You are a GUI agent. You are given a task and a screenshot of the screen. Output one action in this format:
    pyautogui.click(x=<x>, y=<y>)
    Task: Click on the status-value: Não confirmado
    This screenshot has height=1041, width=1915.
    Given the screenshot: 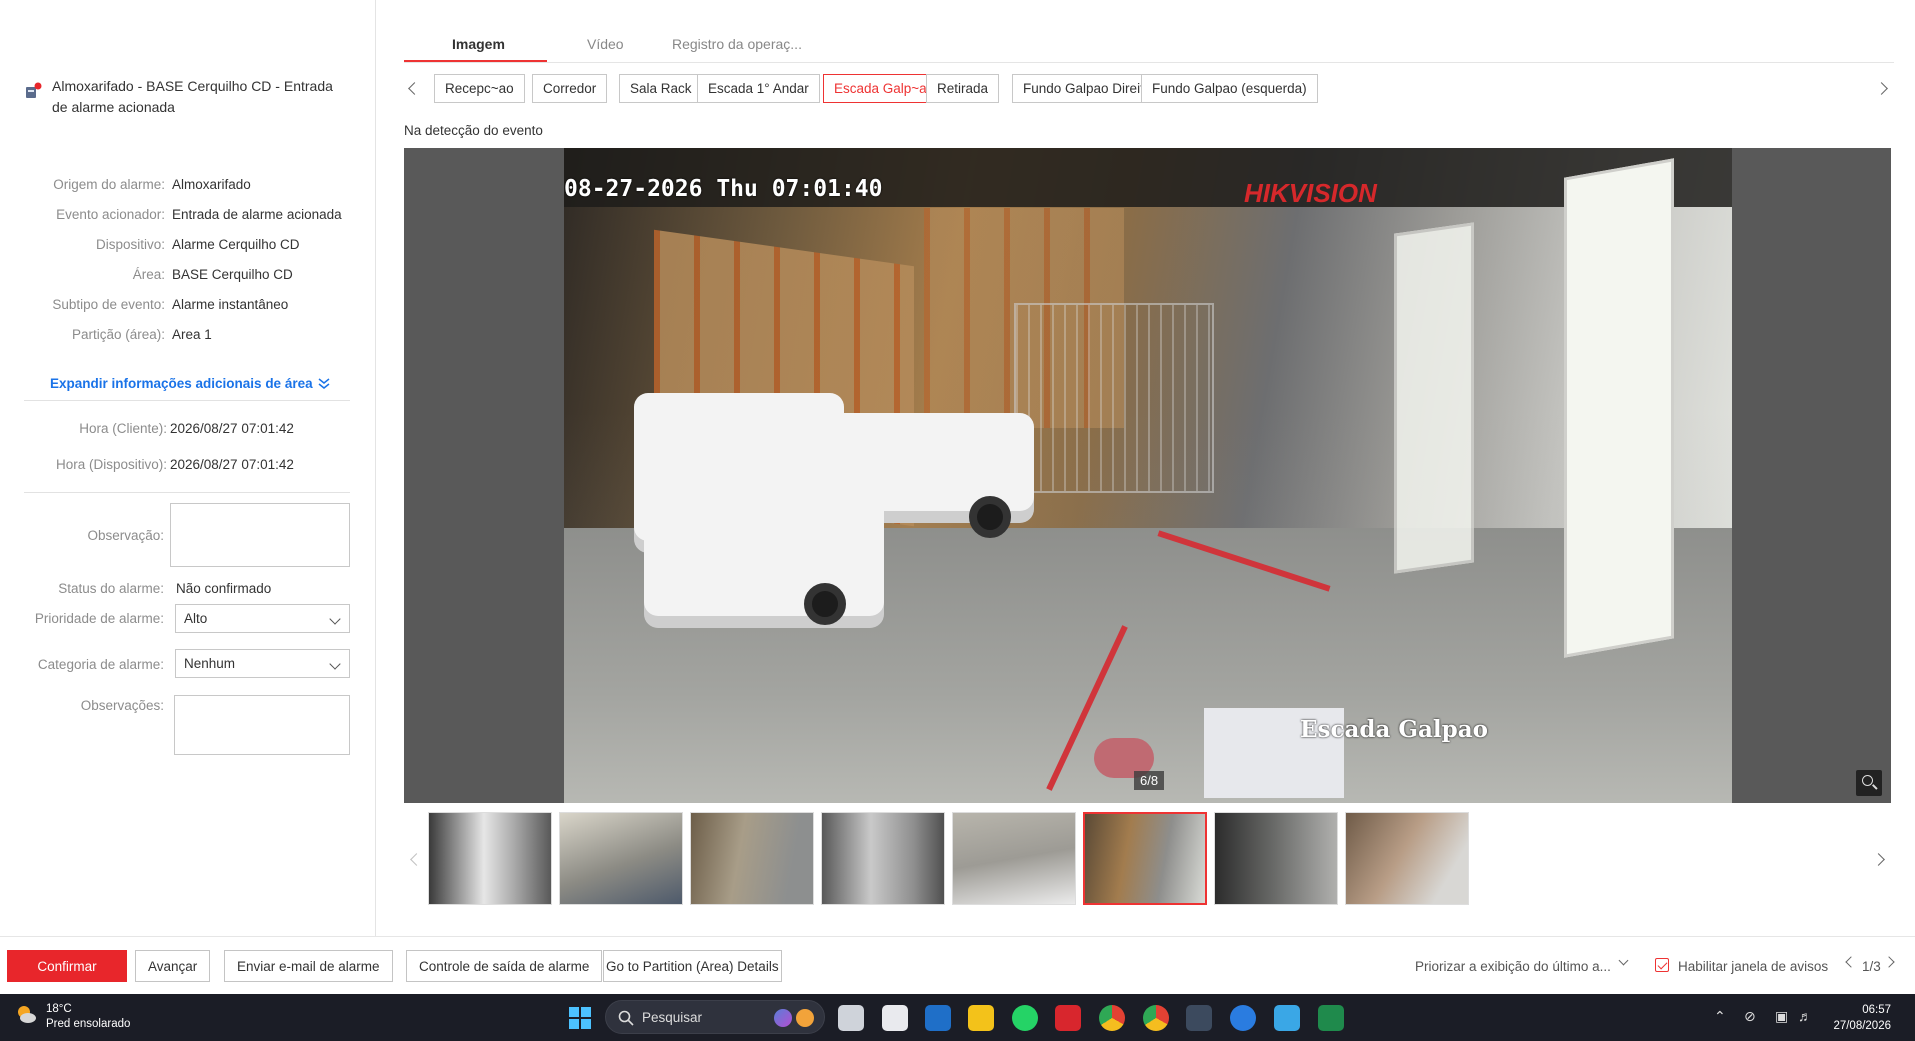 What is the action you would take?
    pyautogui.click(x=224, y=588)
    